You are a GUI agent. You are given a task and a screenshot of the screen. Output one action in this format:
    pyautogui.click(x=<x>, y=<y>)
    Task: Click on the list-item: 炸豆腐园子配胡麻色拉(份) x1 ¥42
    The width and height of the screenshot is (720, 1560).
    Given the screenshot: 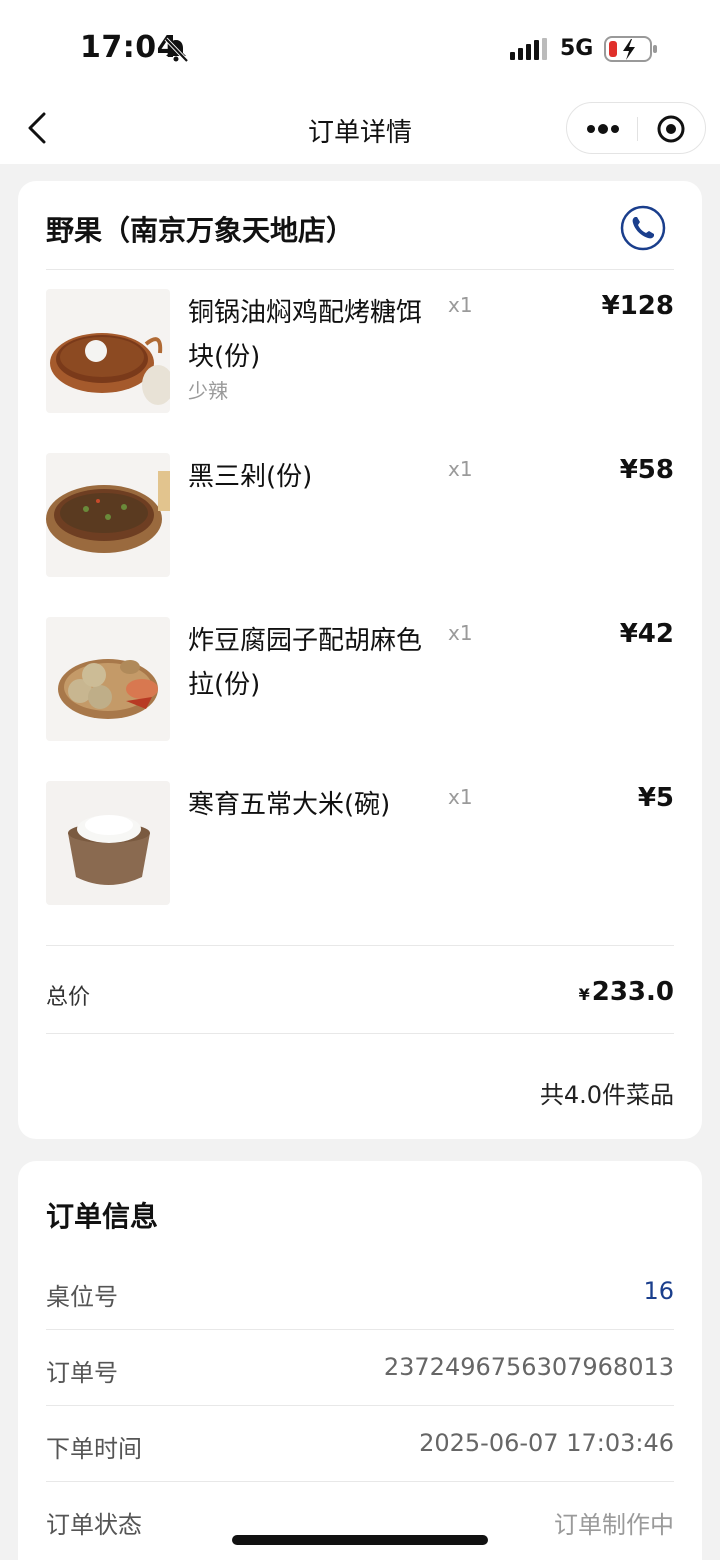 What is the action you would take?
    pyautogui.click(x=360, y=679)
    